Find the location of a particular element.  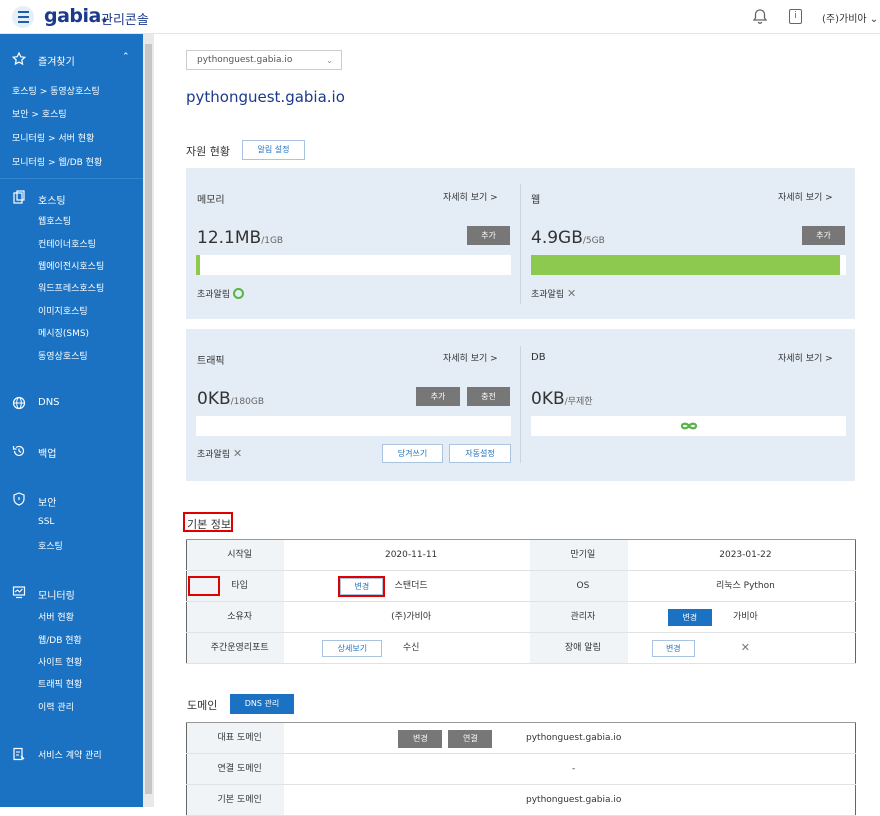

traffic-charge-button: 충전 is located at coordinates (488, 396).